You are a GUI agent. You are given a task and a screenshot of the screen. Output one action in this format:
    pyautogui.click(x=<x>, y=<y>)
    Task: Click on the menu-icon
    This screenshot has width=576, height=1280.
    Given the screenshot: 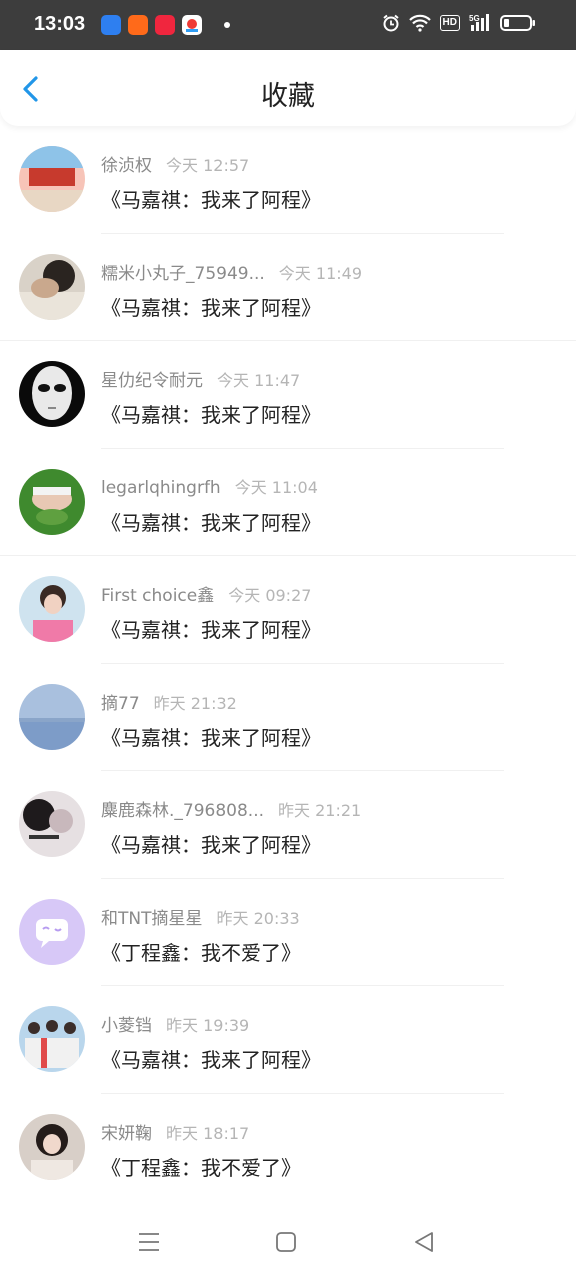 What is the action you would take?
    pyautogui.click(x=149, y=1242)
    